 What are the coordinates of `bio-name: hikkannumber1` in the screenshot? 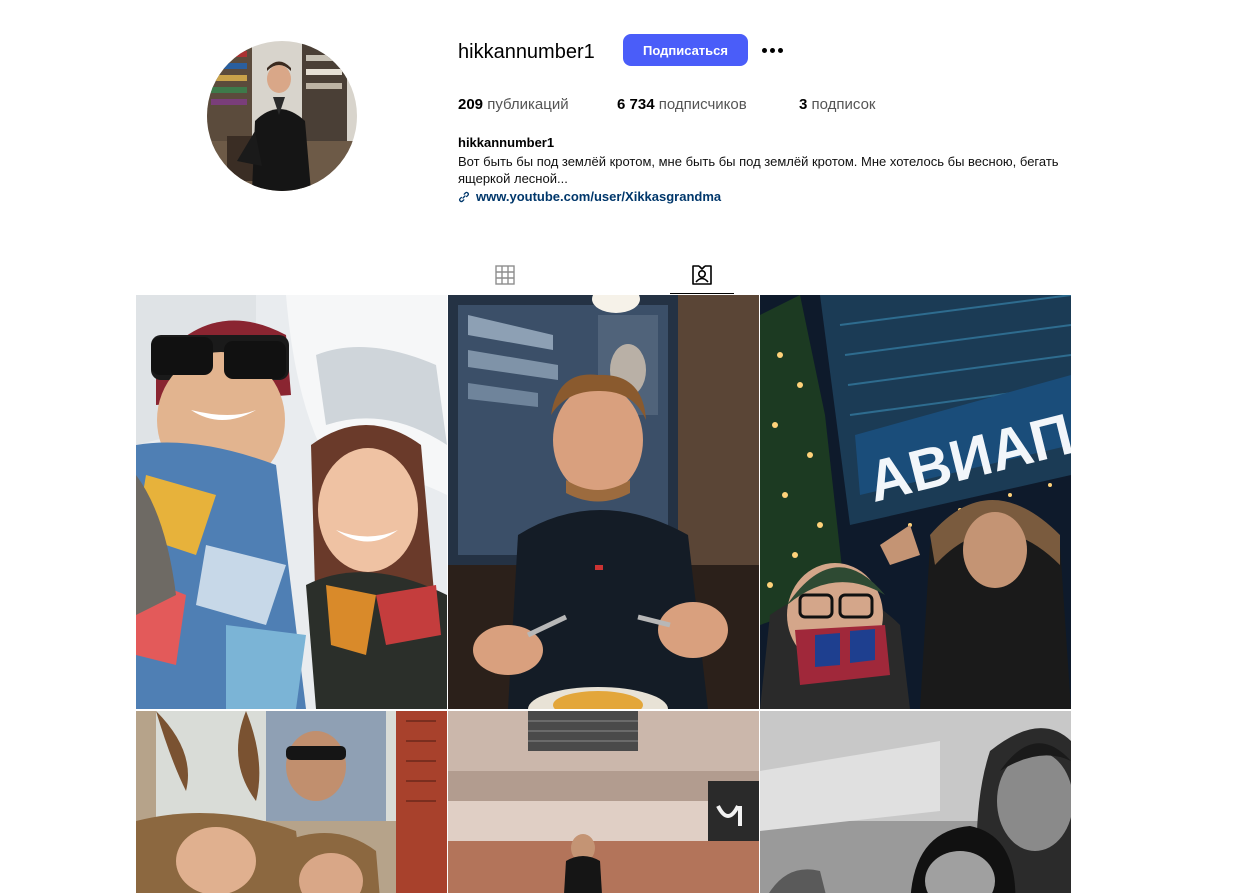 It's located at (506, 142).